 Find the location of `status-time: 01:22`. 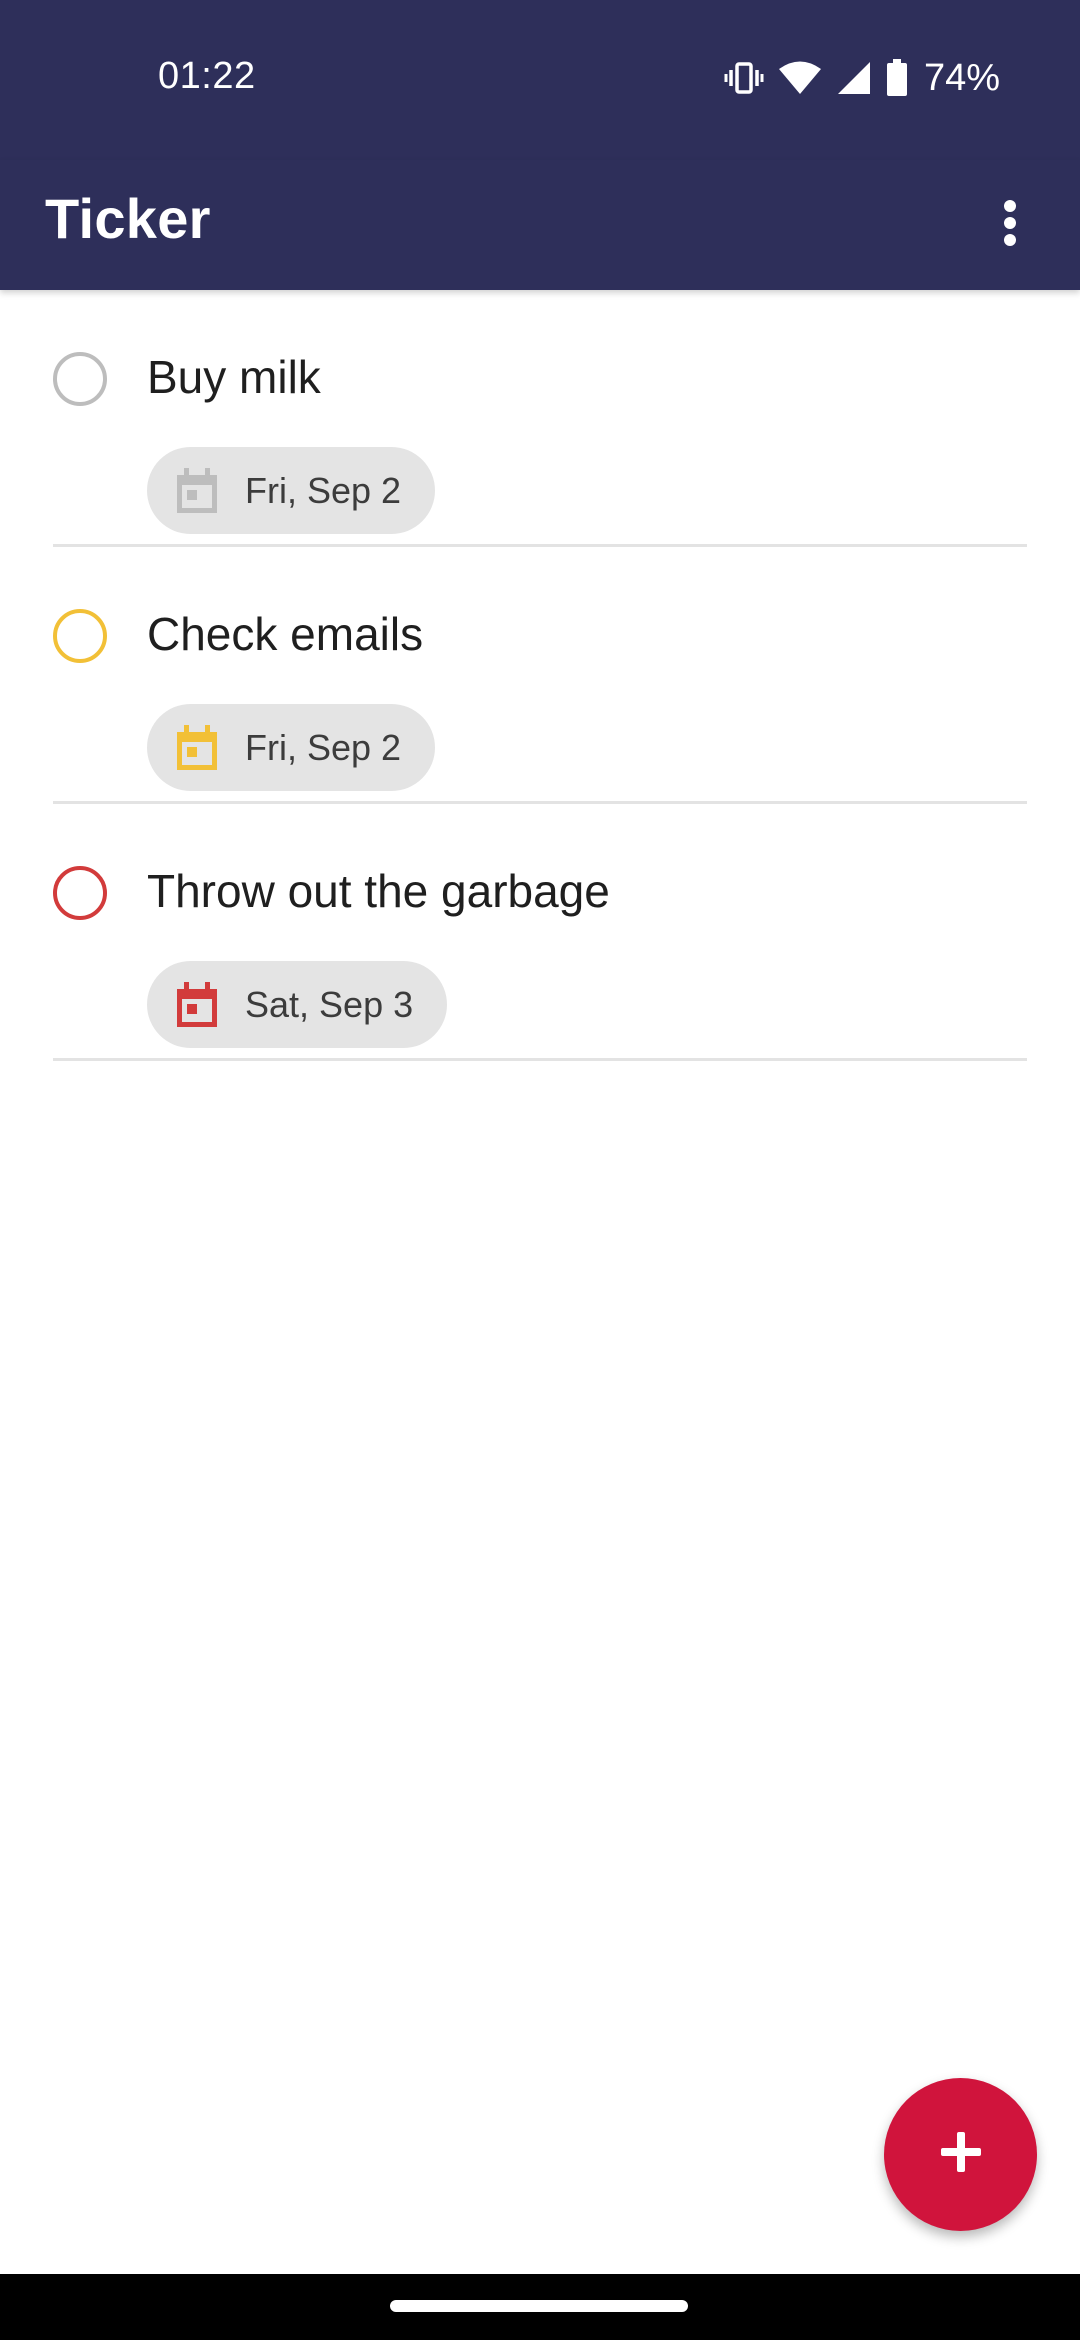

status-time: 01:22 is located at coordinates (207, 76).